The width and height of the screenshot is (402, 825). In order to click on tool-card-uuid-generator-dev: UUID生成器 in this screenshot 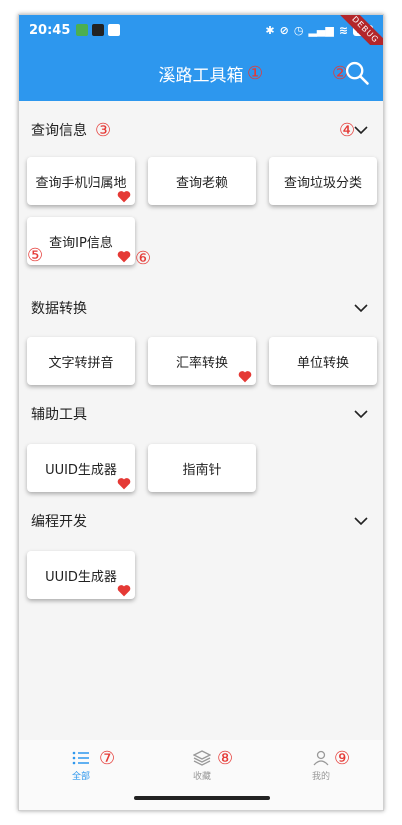, I will do `click(81, 575)`.